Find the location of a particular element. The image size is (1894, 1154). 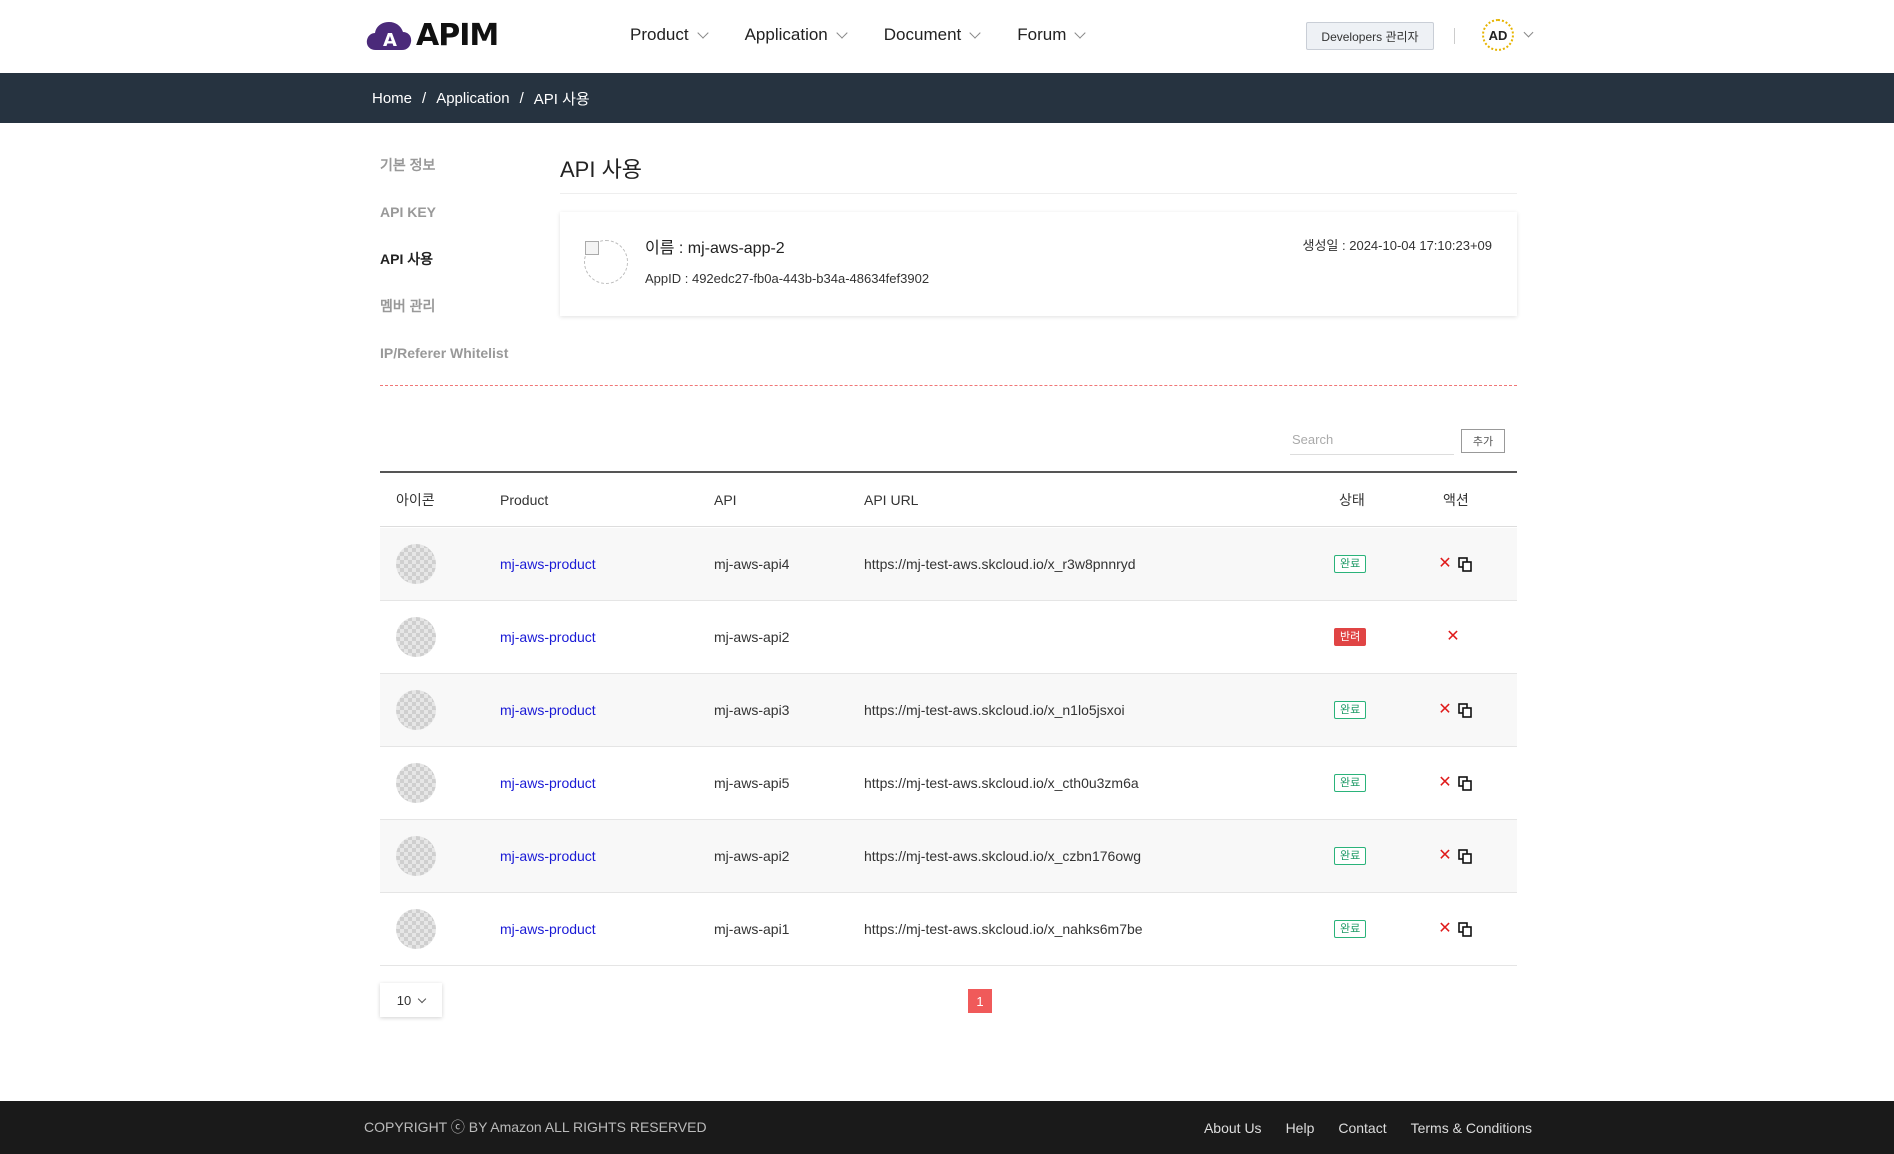

column-header-action: 액션 is located at coordinates (1456, 500).